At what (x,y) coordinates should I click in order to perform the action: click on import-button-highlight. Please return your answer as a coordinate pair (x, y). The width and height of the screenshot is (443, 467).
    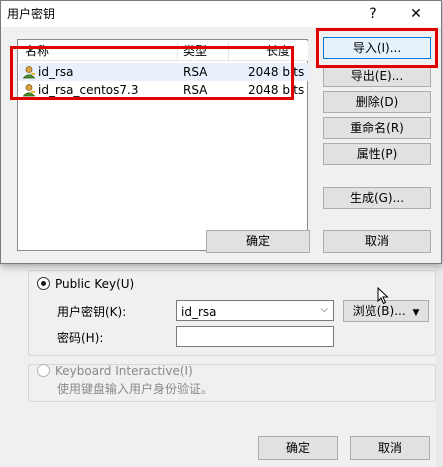
    Looking at the image, I should click on (377, 48).